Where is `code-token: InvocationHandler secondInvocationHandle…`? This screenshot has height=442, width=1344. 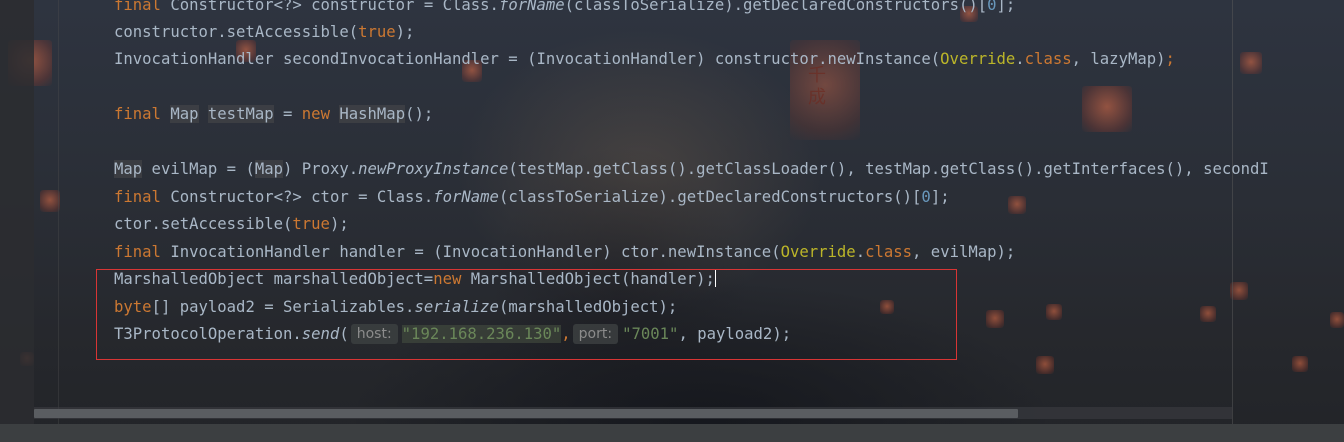
code-token: InvocationHandler secondInvocationHandle… is located at coordinates (527, 59).